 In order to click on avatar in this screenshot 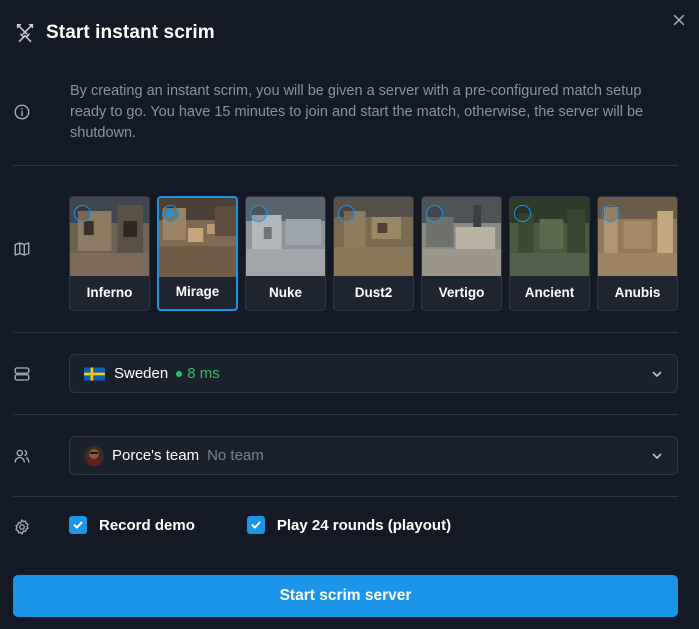, I will do `click(94, 455)`.